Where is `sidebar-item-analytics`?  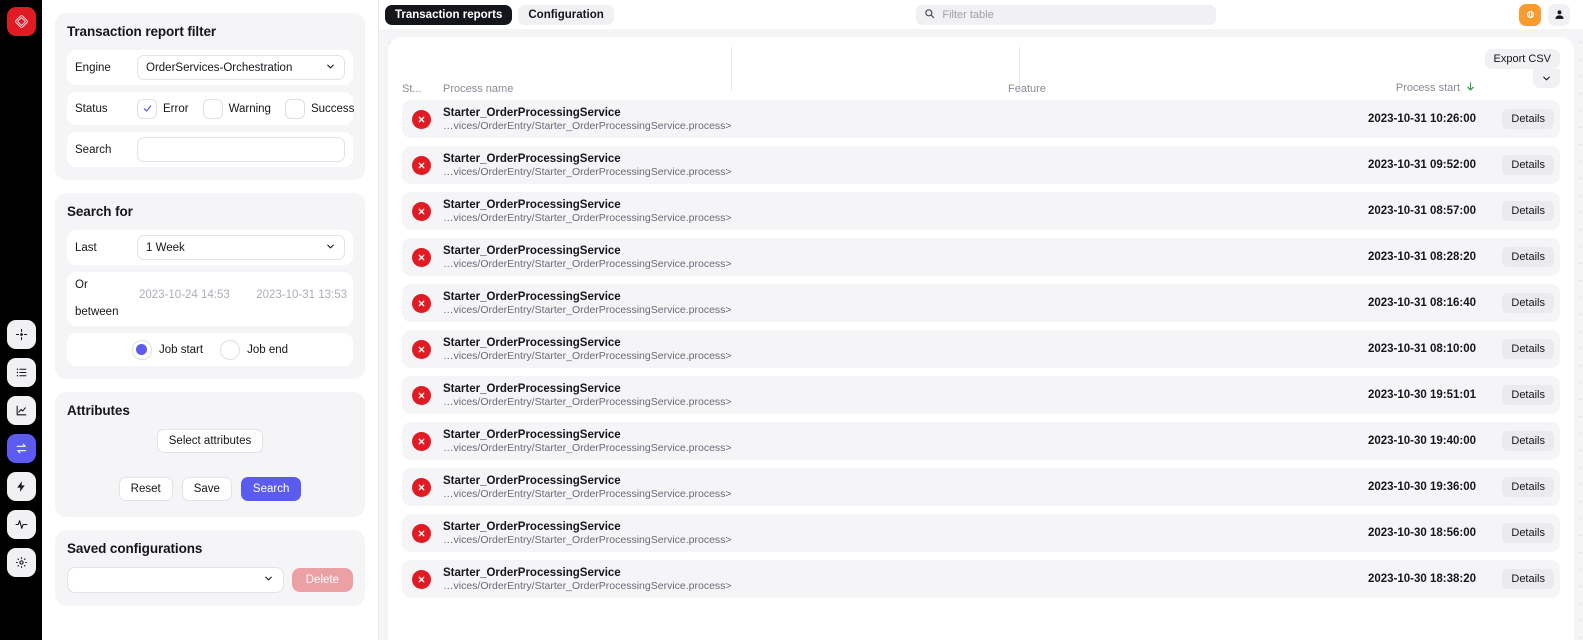
sidebar-item-analytics is located at coordinates (21, 410).